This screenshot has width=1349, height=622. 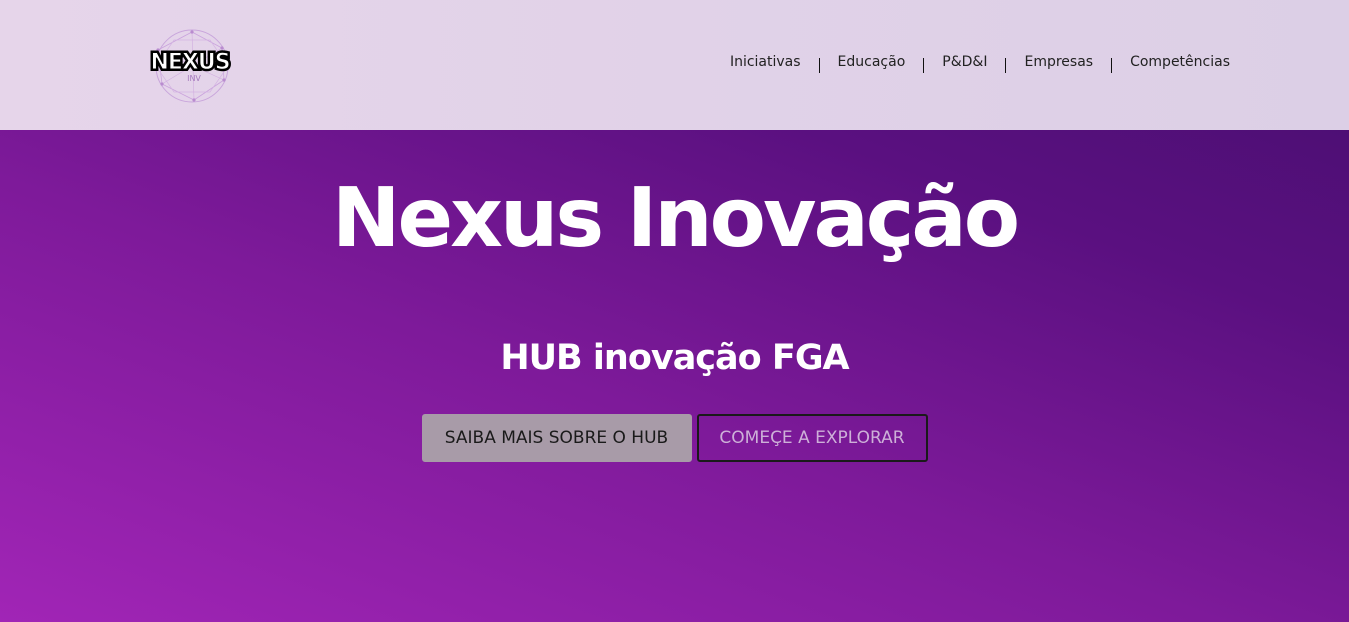 I want to click on nav-item-iniciativas: Iniciativas, so click(x=765, y=62).